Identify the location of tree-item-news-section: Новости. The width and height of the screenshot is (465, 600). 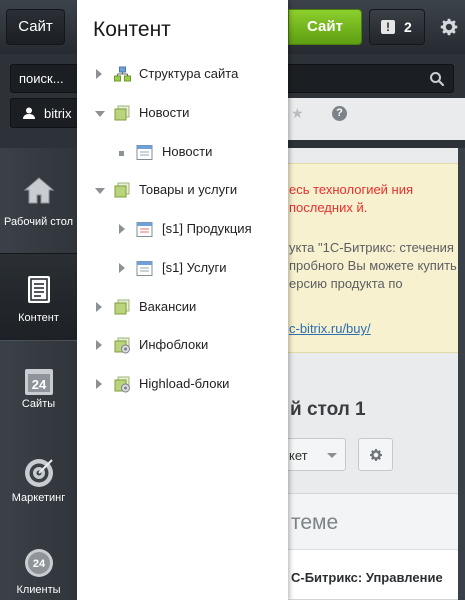
(182, 114).